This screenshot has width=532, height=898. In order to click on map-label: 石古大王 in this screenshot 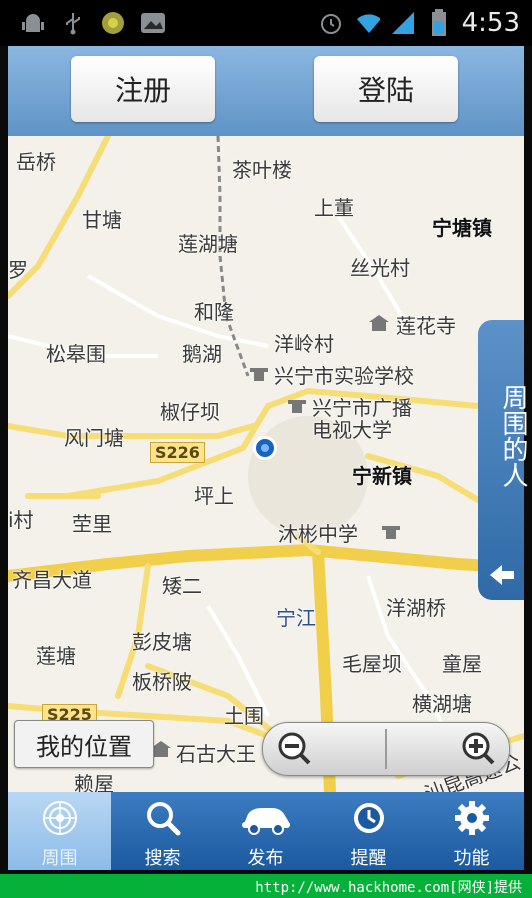, I will do `click(216, 754)`.